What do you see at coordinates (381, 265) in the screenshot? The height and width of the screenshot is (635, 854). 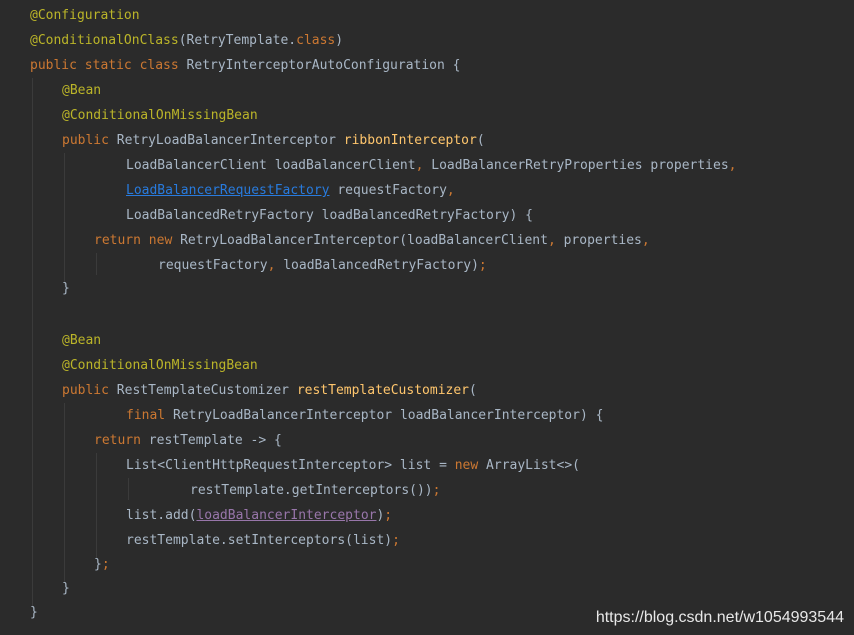 I see `code-token: loadBalancedRetryFactory)` at bounding box center [381, 265].